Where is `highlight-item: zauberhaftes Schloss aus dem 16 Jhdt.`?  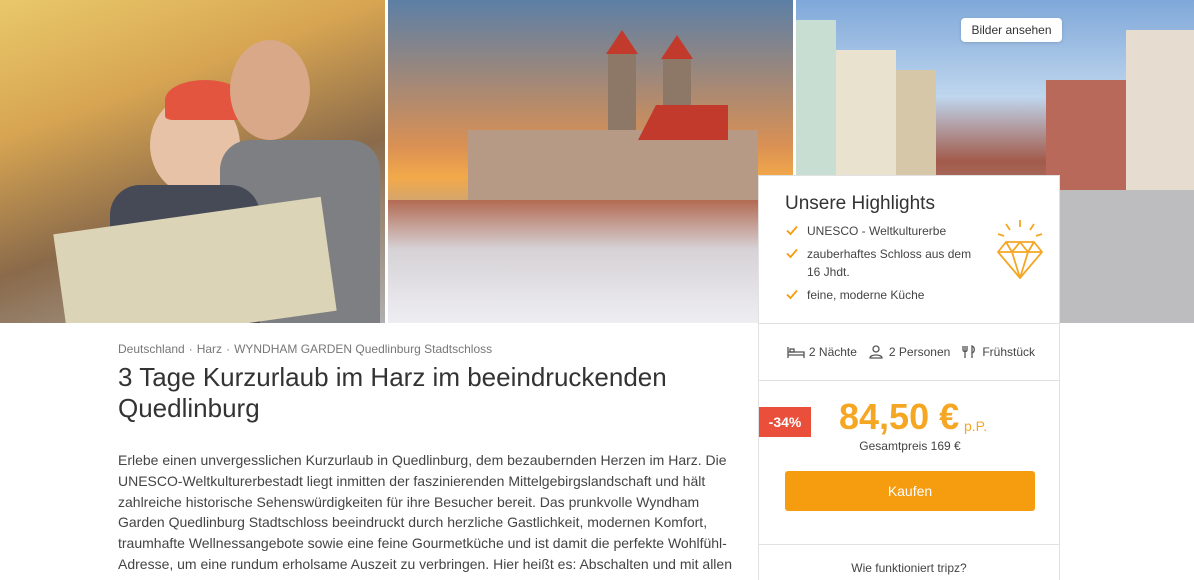
highlight-item: zauberhaftes Schloss aus dem 16 Jhdt. is located at coordinates (880, 263).